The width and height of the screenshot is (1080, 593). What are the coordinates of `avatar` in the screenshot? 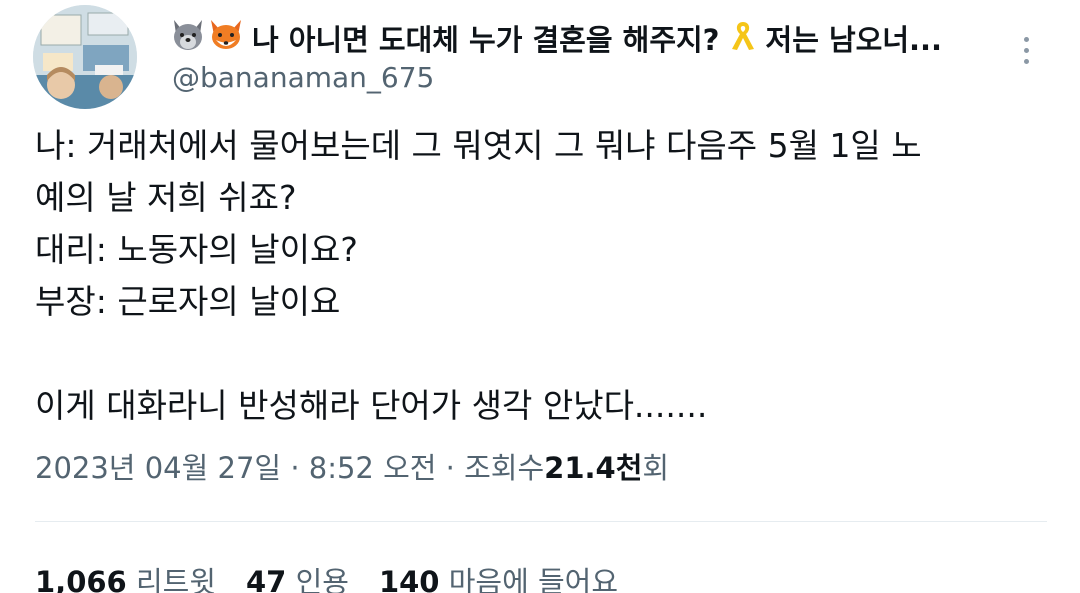 It's located at (85, 57).